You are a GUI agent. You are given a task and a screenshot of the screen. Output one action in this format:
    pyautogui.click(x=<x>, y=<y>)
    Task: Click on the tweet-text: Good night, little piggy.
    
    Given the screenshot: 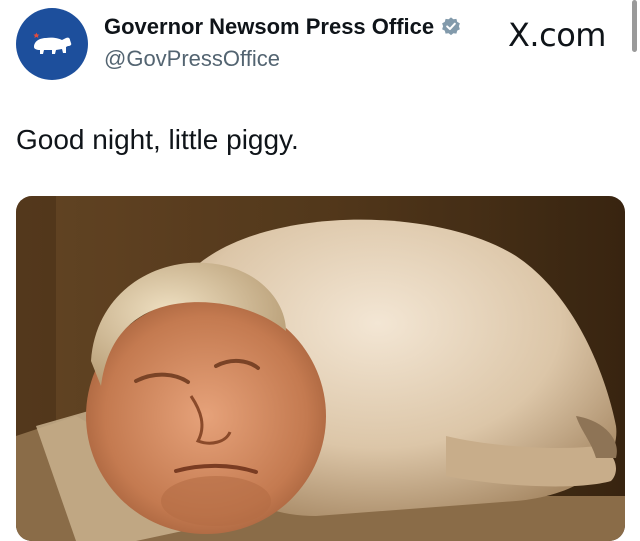 What is the action you would take?
    pyautogui.click(x=157, y=139)
    